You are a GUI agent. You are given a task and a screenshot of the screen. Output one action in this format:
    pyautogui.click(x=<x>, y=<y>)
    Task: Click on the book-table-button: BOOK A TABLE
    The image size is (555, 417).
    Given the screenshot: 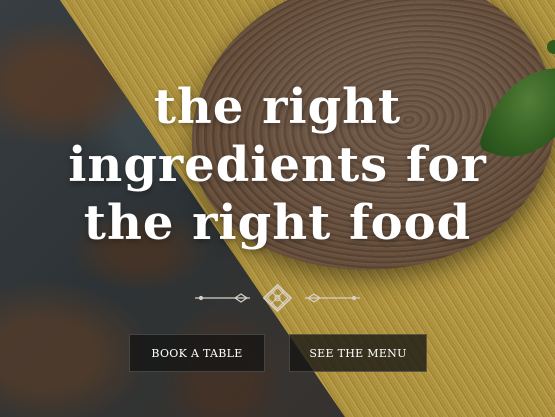 What is the action you would take?
    pyautogui.click(x=197, y=353)
    